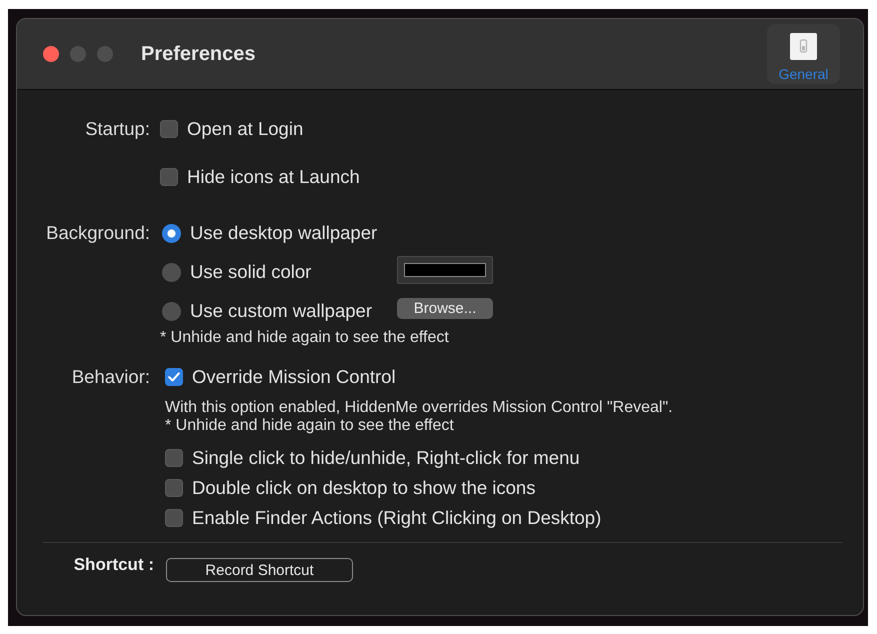  Describe the element at coordinates (273, 177) in the screenshot. I see `checkbox-label: Hide icons at Launch` at that location.